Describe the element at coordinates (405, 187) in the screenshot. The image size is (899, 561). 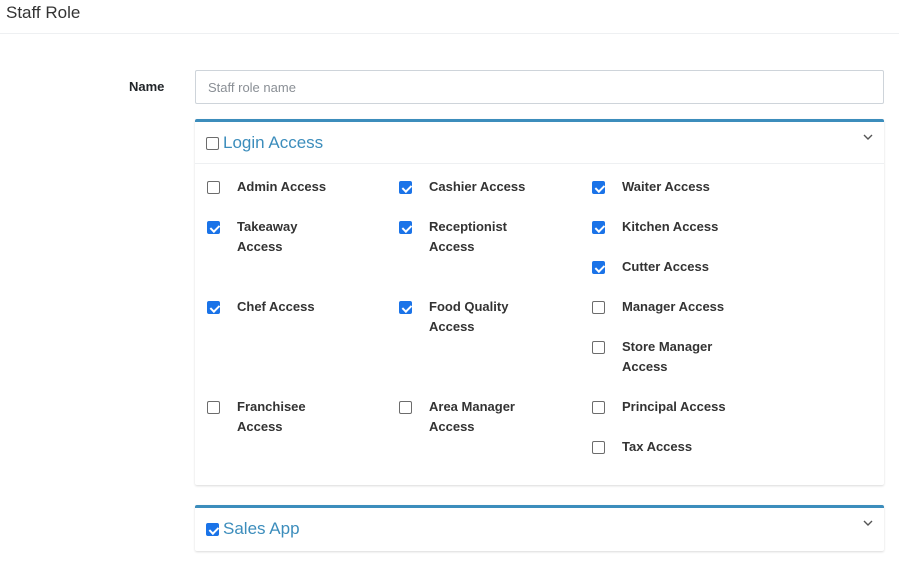
I see `cashier-access-checkbox` at that location.